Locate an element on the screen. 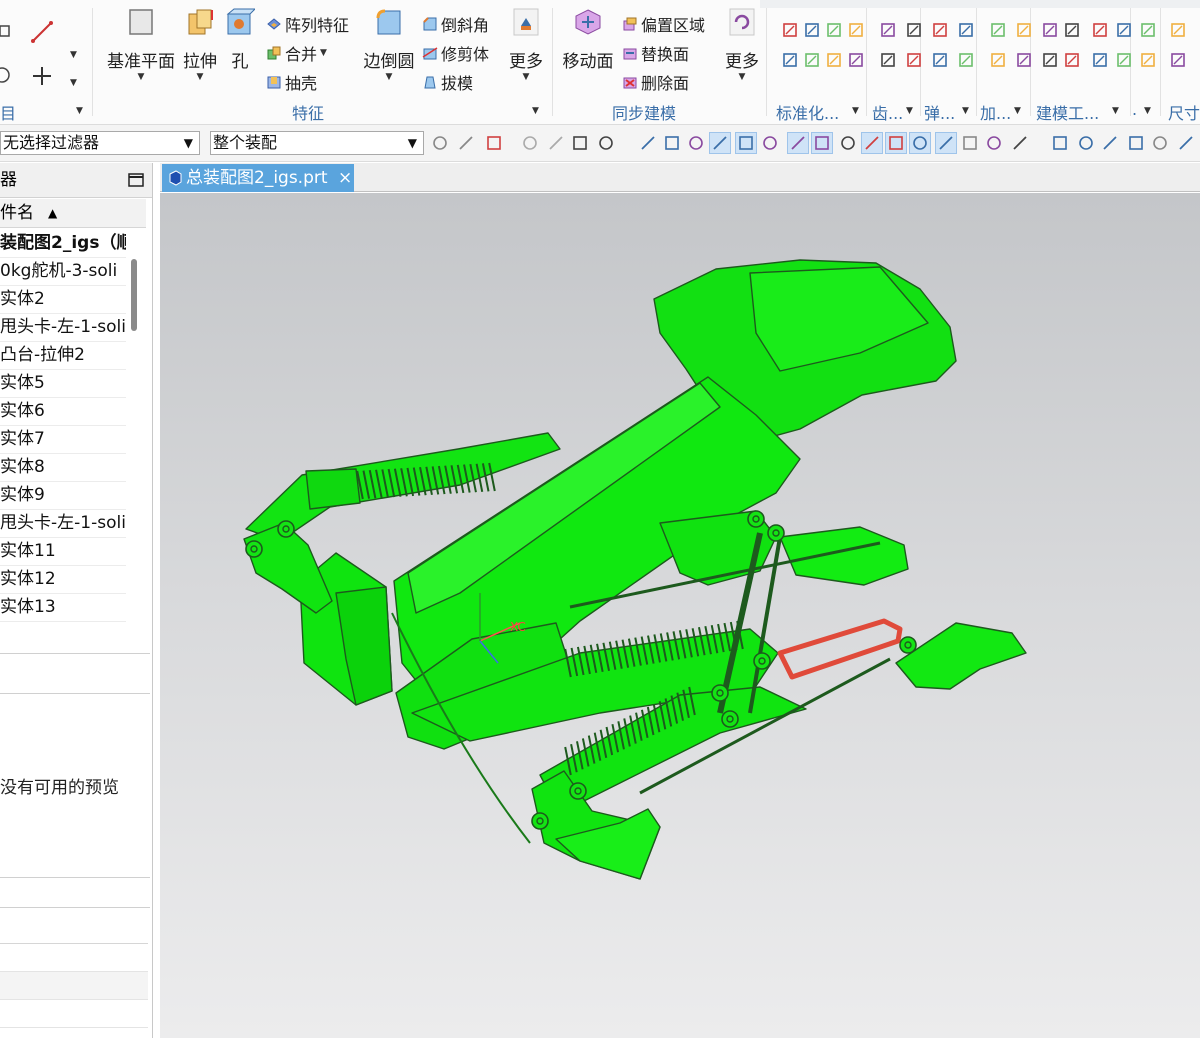 The width and height of the screenshot is (1200, 1039). unite-button: 合并 ▼ is located at coordinates (296, 53).